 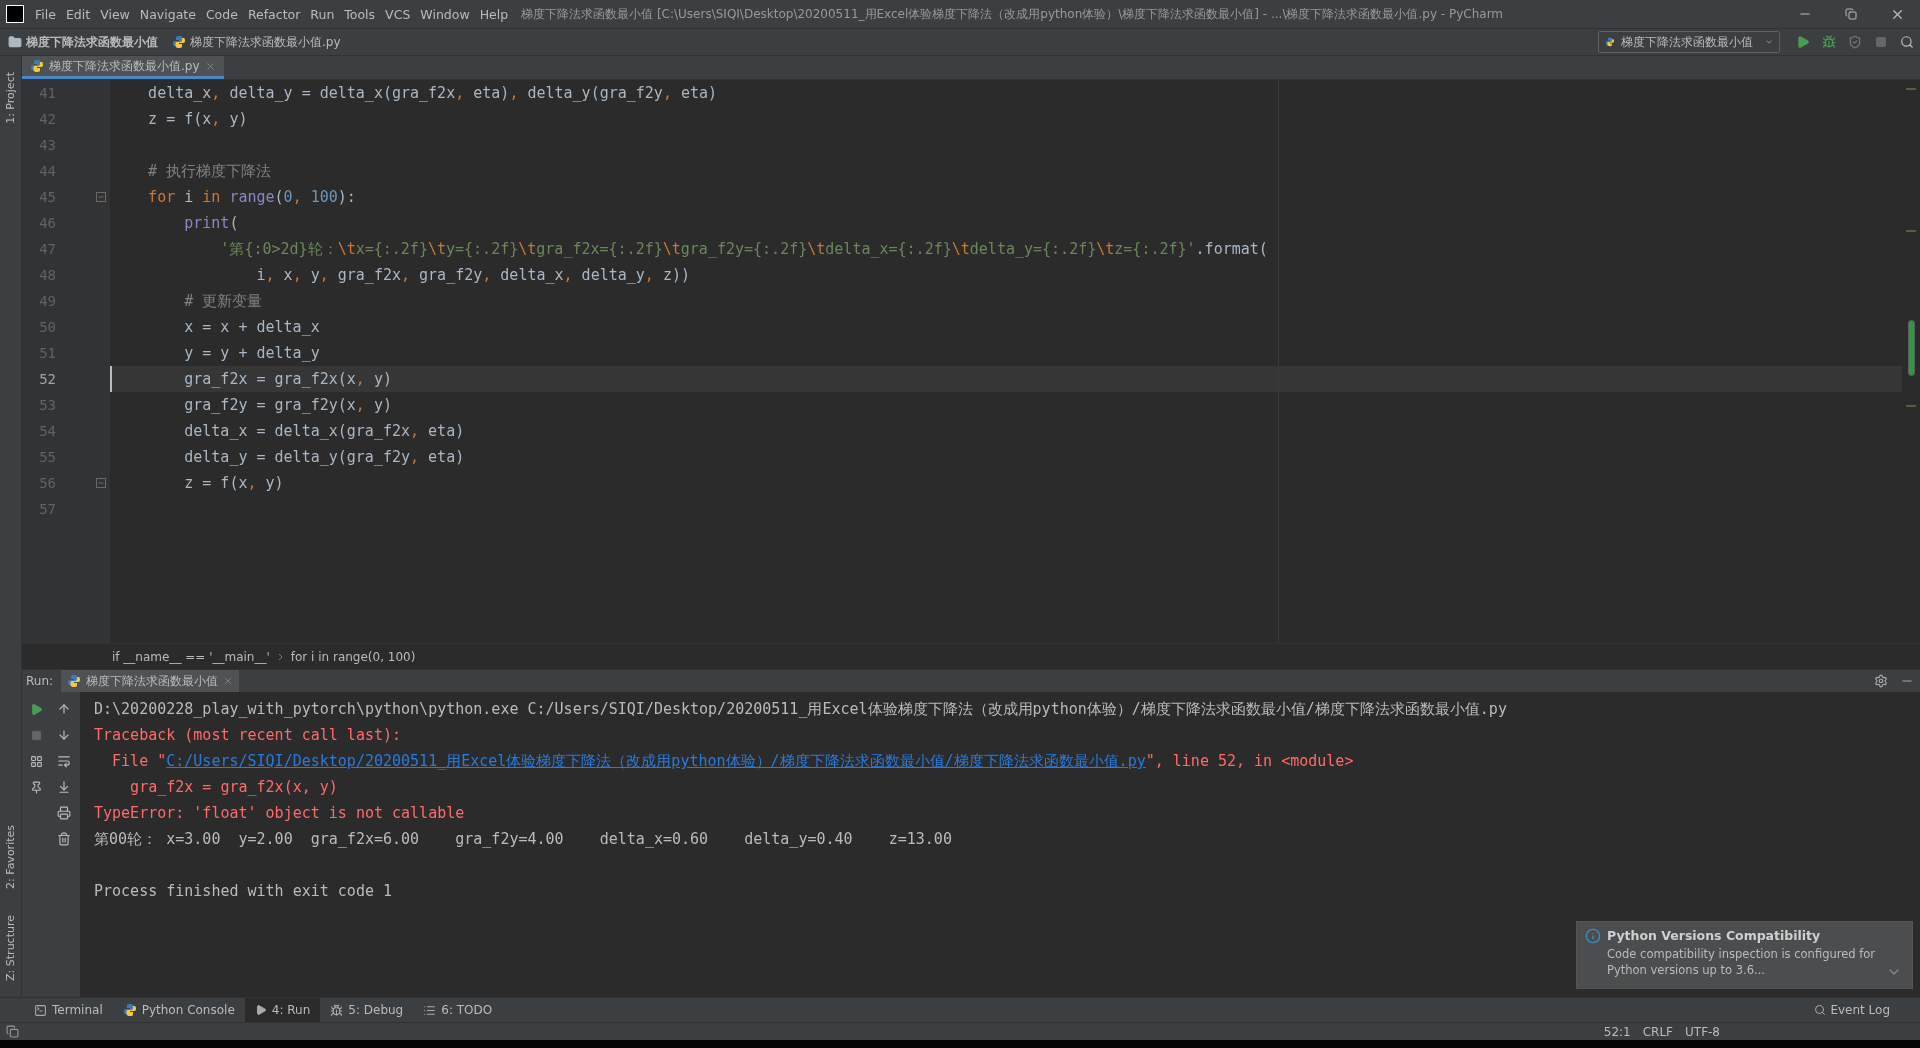 What do you see at coordinates (10, 98) in the screenshot?
I see `side-tab: 1: Project` at bounding box center [10, 98].